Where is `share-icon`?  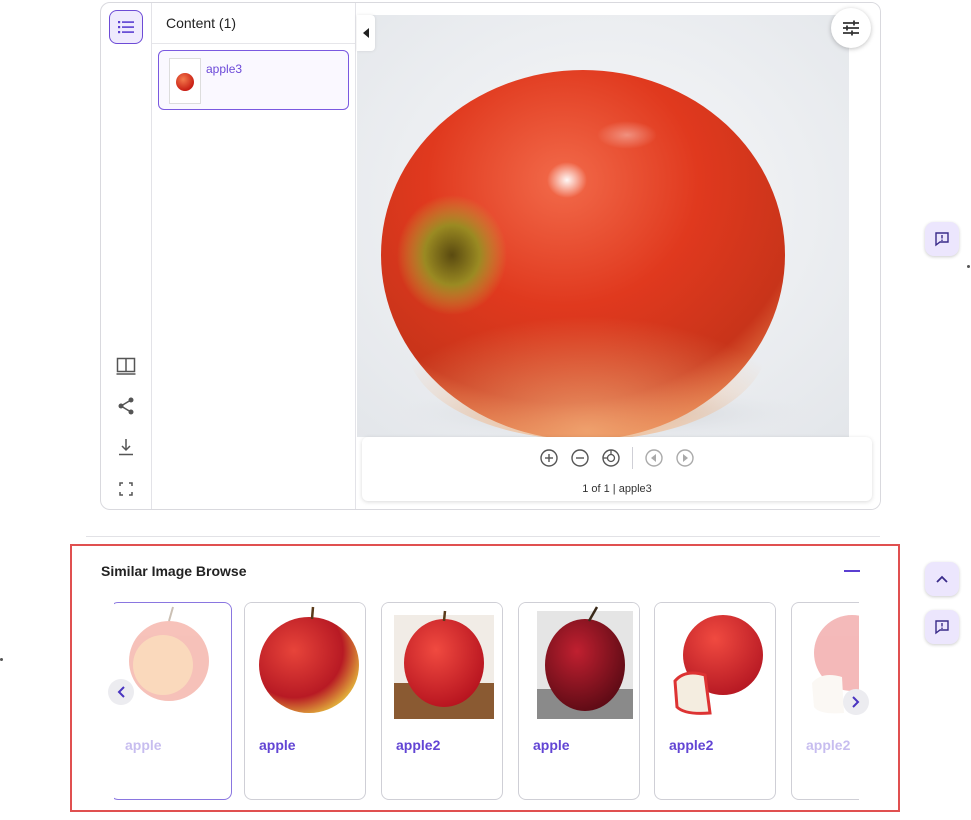
share-icon is located at coordinates (126, 406).